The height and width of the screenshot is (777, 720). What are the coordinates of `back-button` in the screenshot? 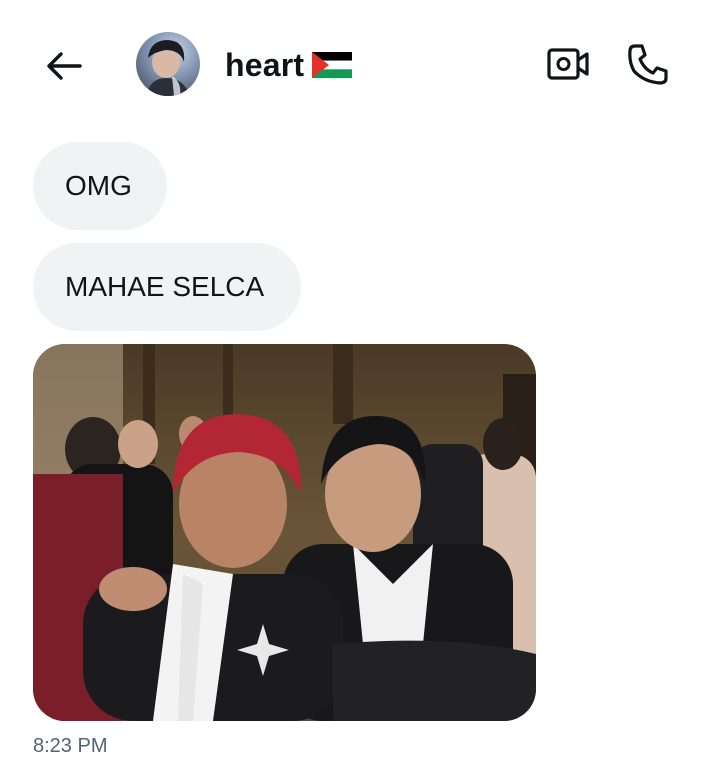 It's located at (64, 66).